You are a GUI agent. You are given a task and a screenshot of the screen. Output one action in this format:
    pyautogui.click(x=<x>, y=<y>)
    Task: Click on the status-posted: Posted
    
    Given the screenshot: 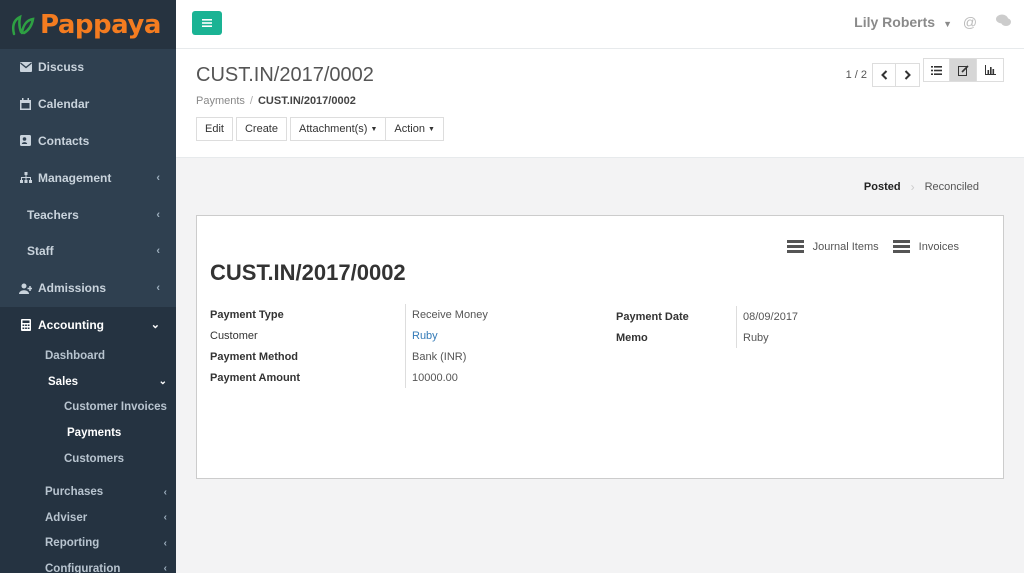 What is the action you would take?
    pyautogui.click(x=882, y=187)
    